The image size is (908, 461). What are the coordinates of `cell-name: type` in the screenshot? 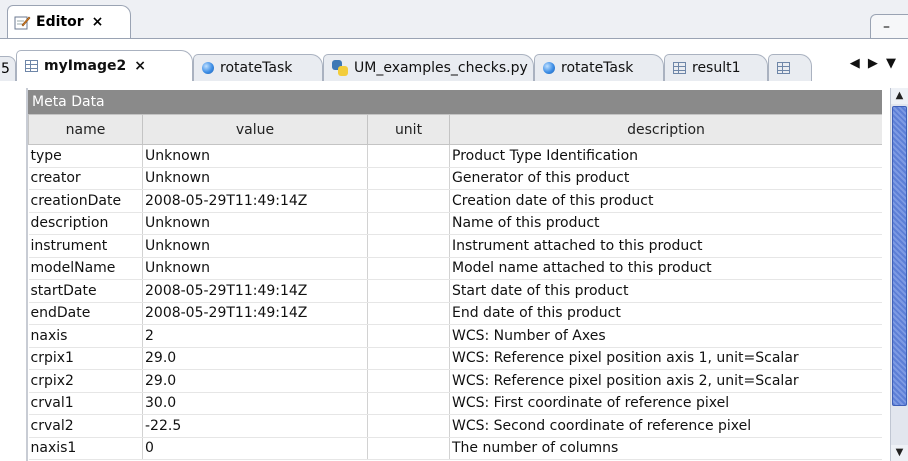 It's located at (85, 156).